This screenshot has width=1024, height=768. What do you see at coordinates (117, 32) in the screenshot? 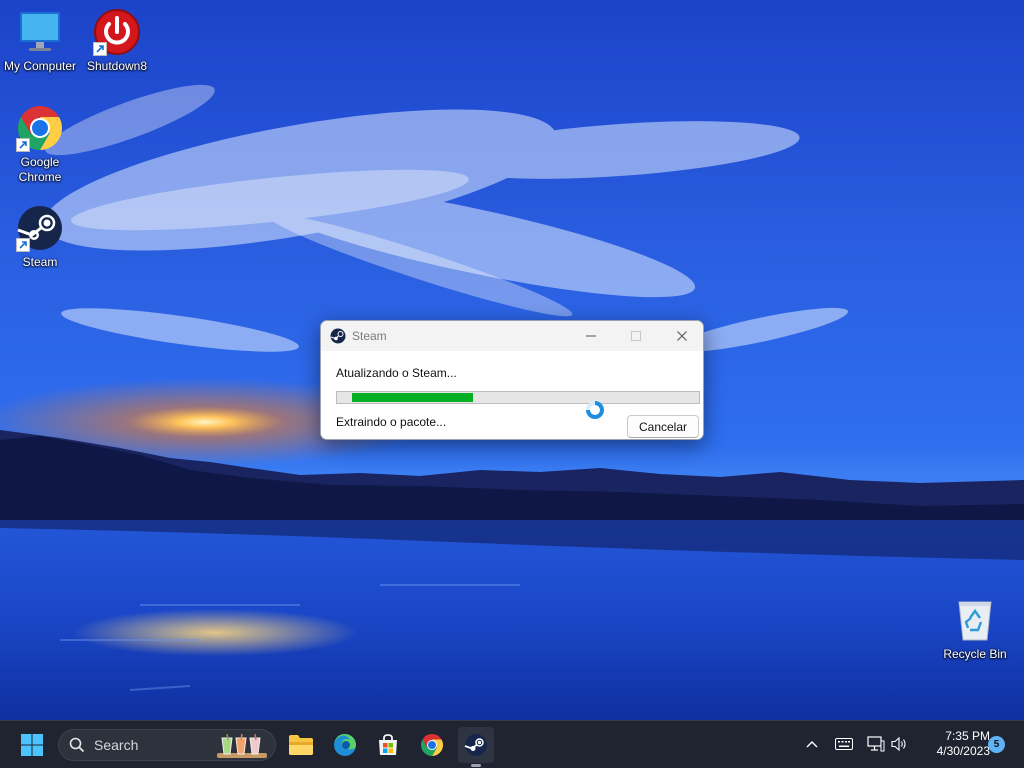
I see `power-button-icon` at bounding box center [117, 32].